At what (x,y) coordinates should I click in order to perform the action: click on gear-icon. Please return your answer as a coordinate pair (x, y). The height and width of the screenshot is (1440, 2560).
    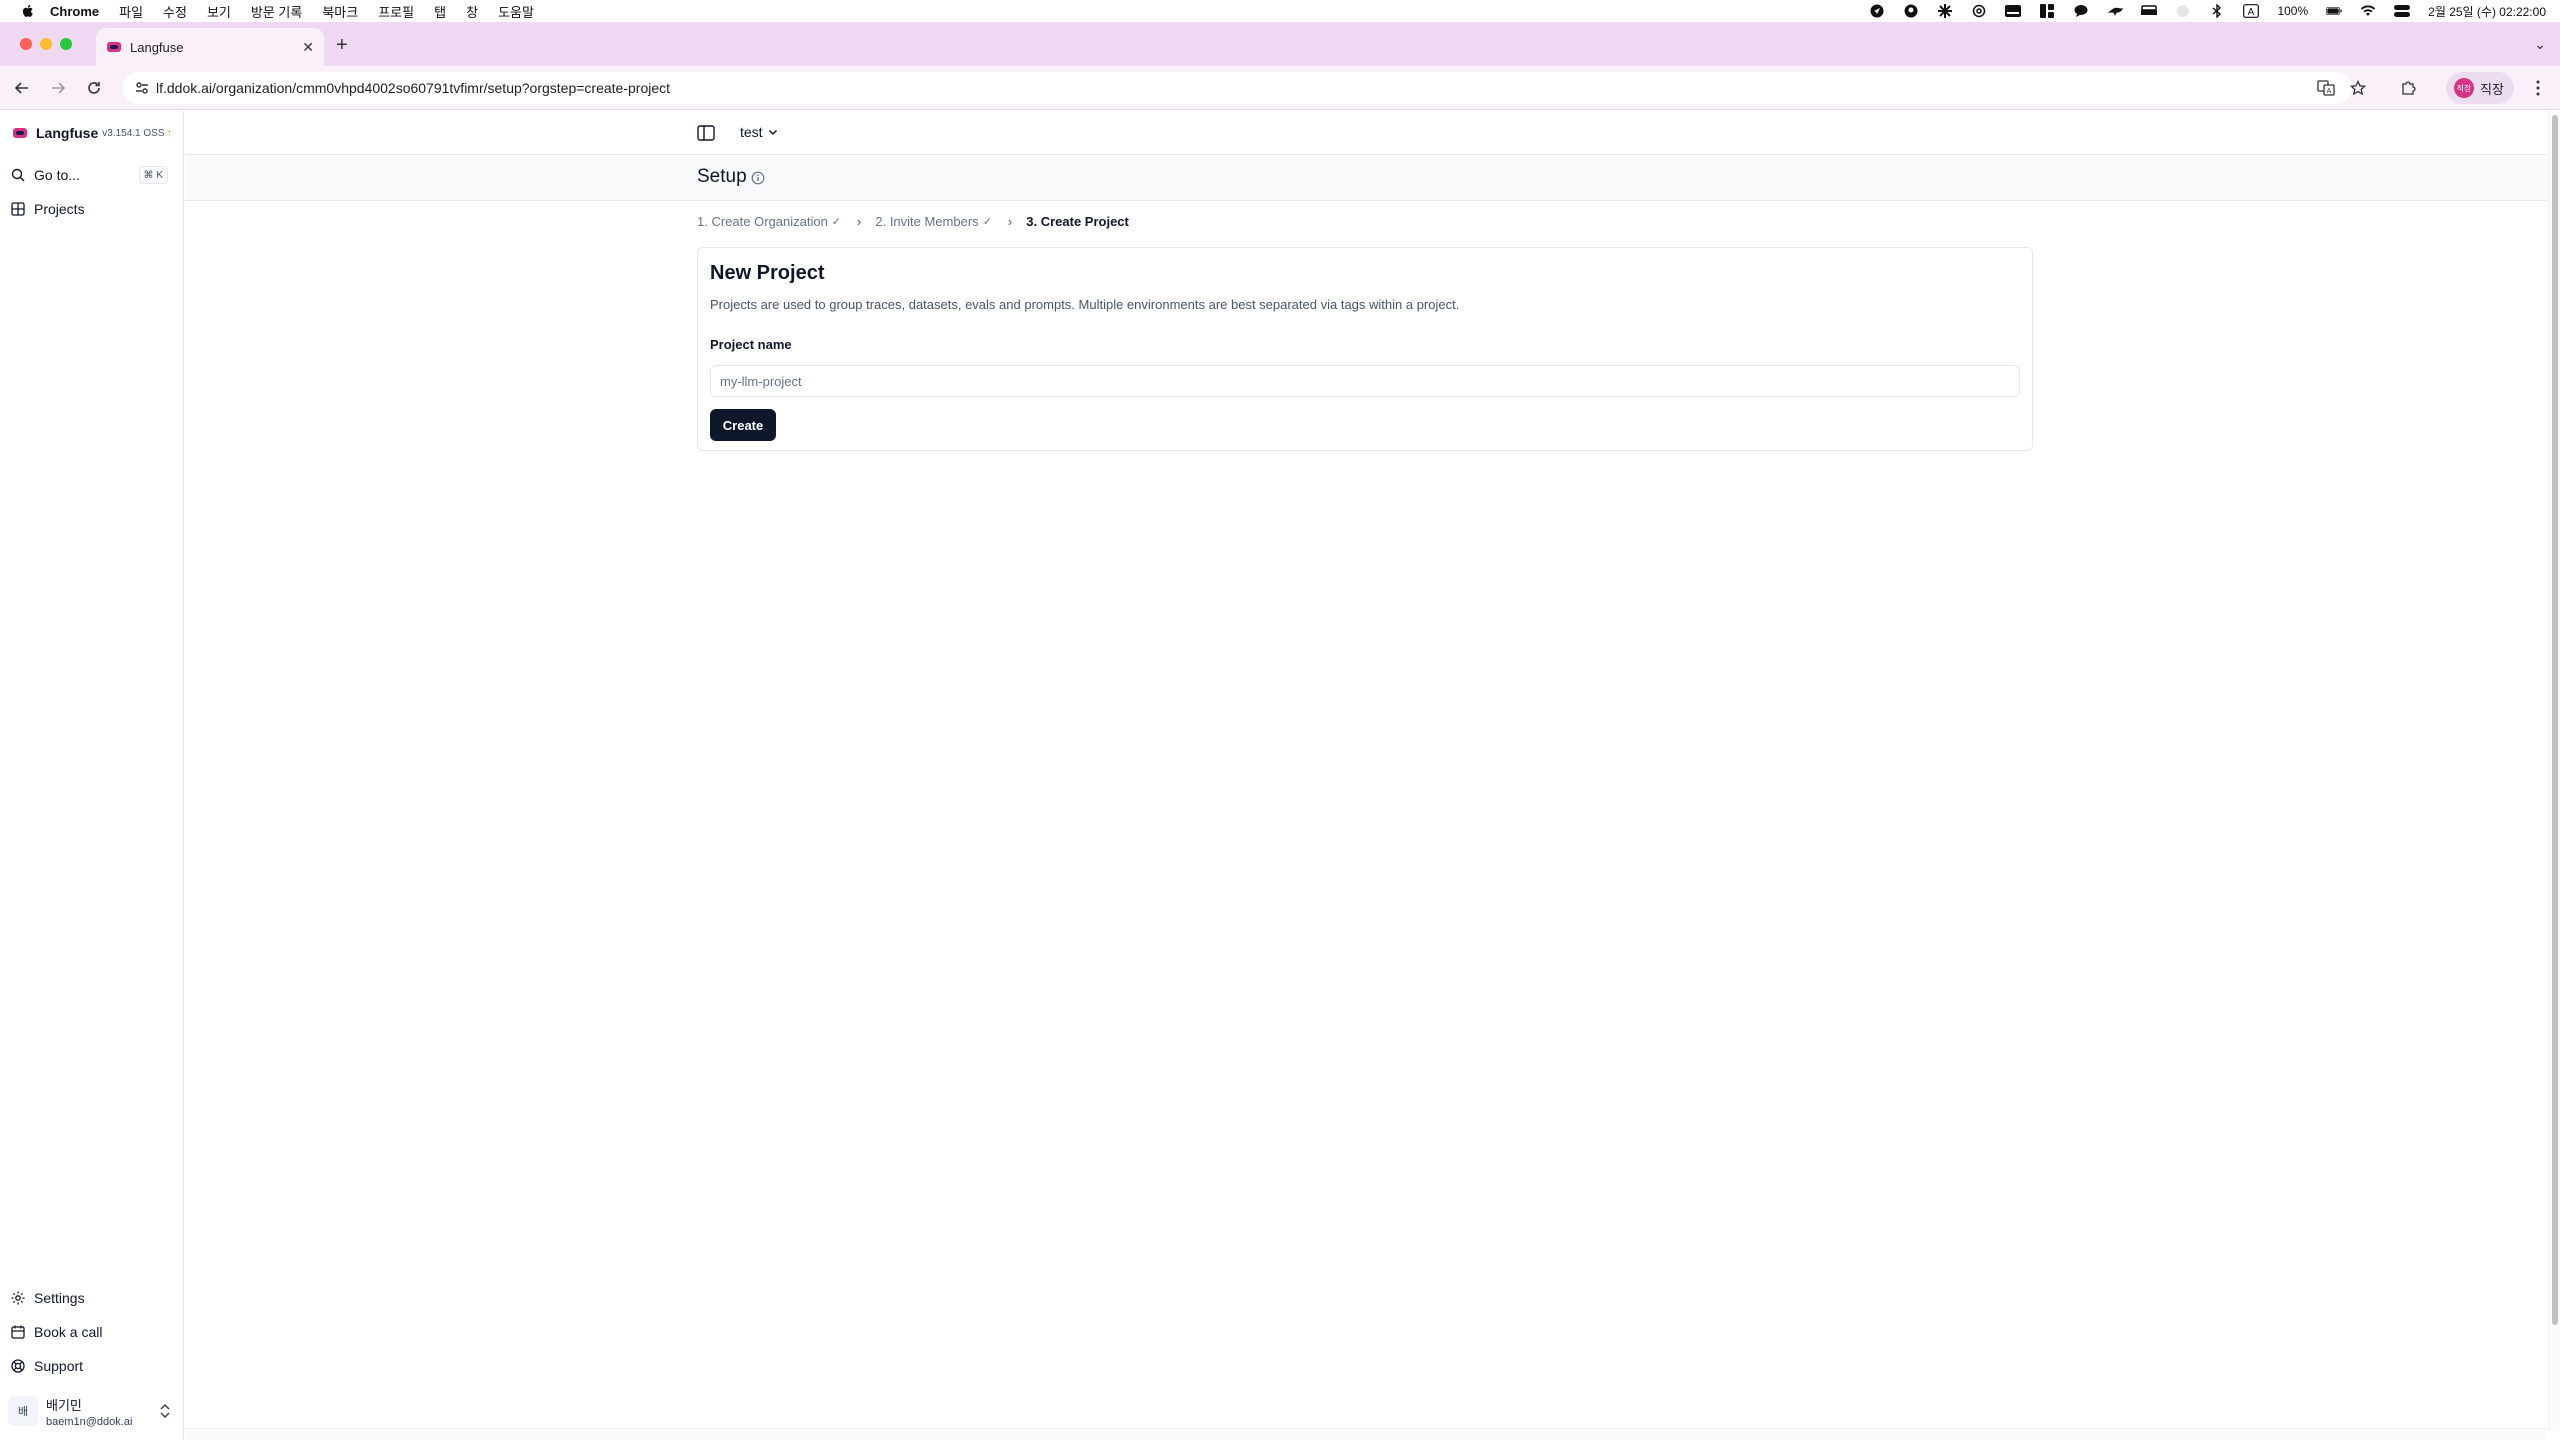
    Looking at the image, I should click on (18, 1298).